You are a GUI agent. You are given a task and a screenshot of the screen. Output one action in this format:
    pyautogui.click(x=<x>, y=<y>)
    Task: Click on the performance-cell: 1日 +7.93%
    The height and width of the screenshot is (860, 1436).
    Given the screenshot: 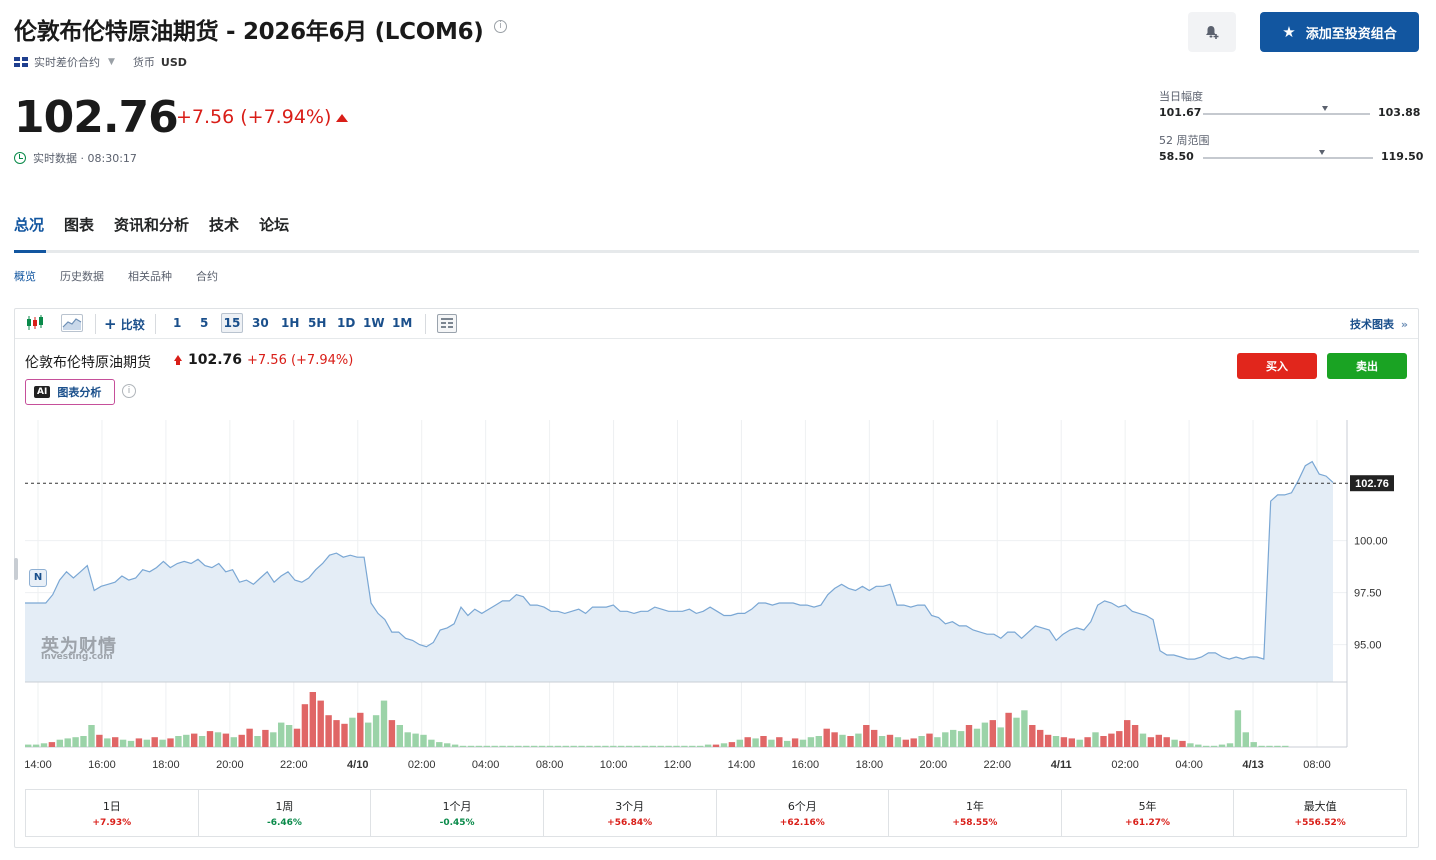 What is the action you would take?
    pyautogui.click(x=112, y=813)
    